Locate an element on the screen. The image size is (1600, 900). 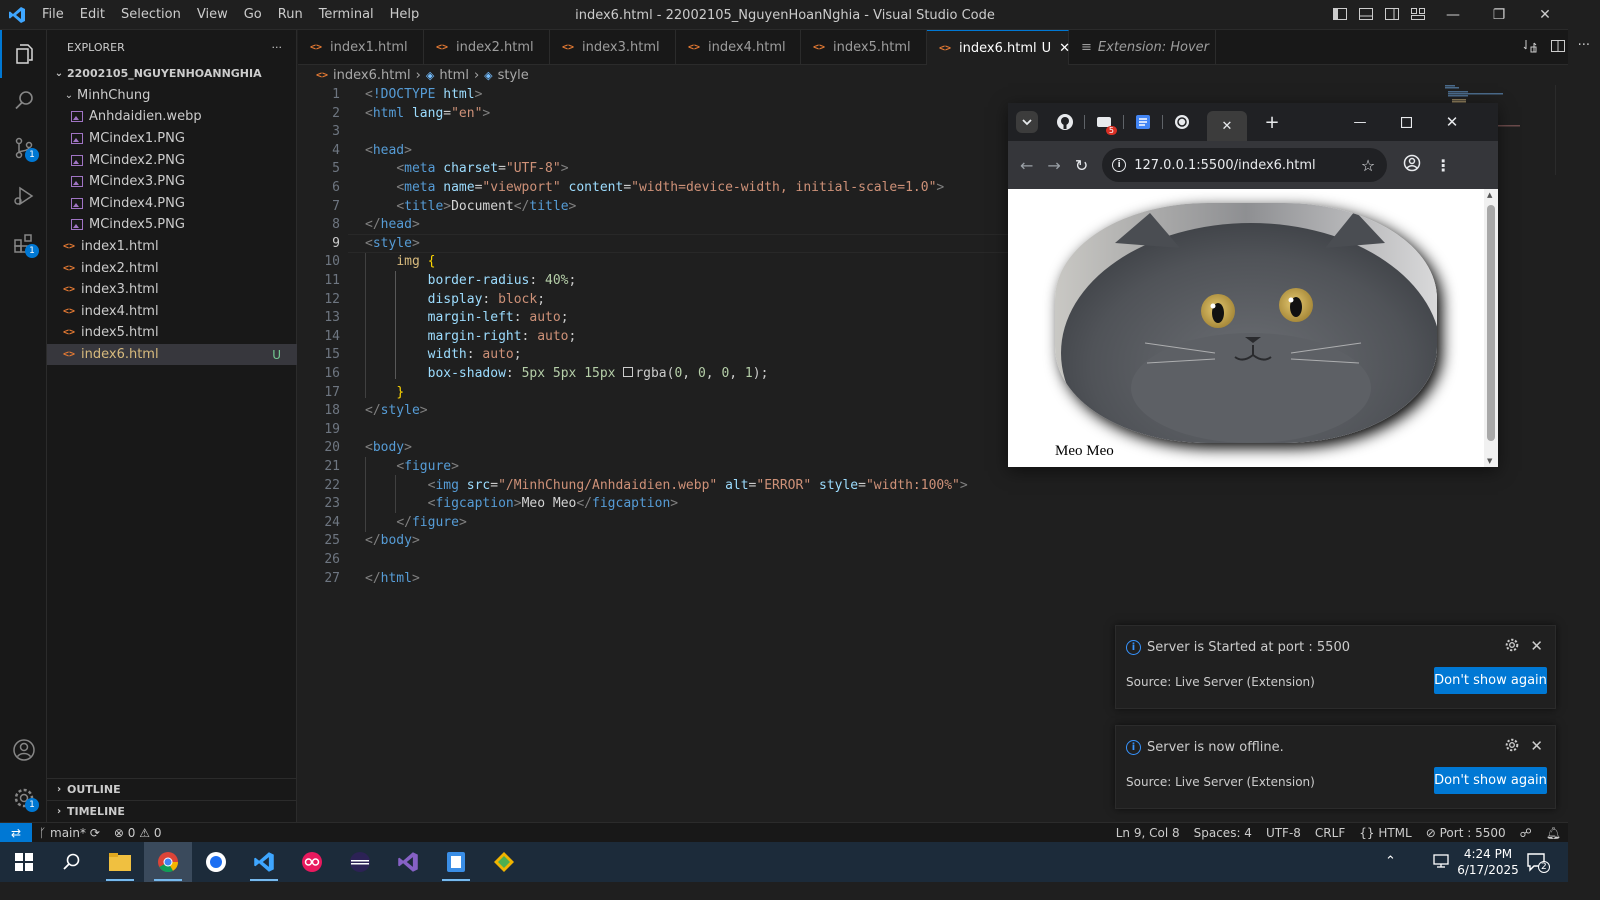
tree-file: <> index4.html is located at coordinates (172, 312).